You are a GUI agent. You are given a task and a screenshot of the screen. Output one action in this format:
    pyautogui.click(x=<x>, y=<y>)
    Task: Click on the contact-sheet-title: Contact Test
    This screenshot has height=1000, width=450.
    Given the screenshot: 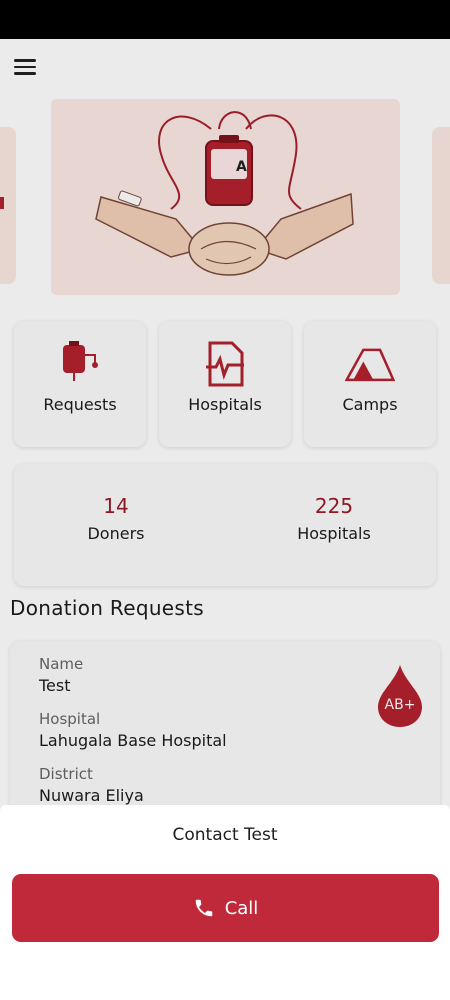 What is the action you would take?
    pyautogui.click(x=225, y=835)
    